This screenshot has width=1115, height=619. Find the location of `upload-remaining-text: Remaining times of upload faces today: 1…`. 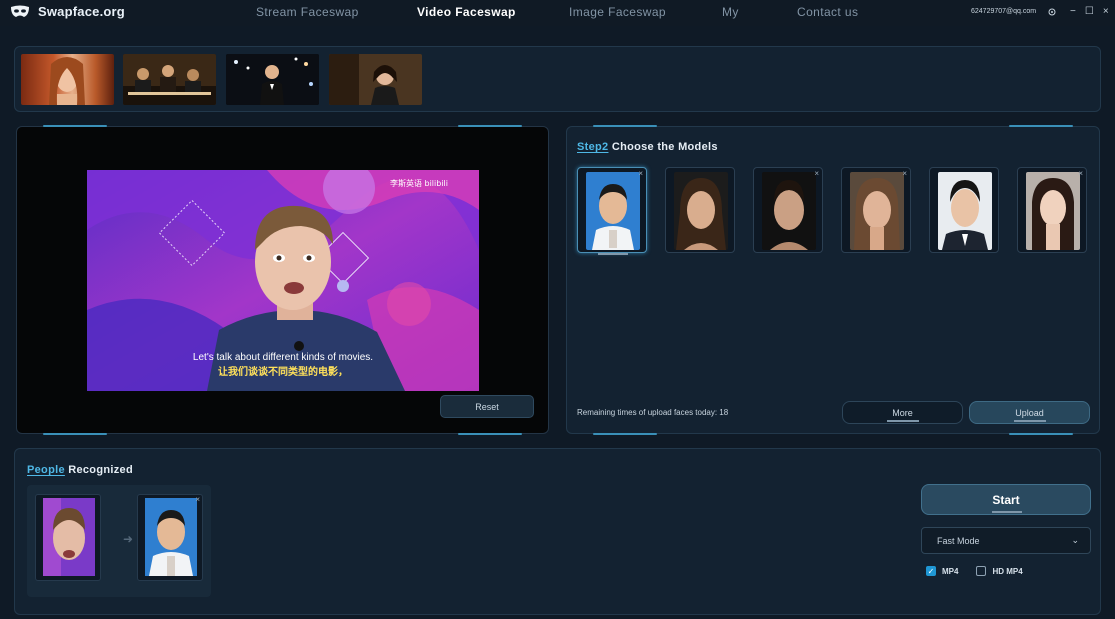

upload-remaining-text: Remaining times of upload faces today: 1… is located at coordinates (653, 412).